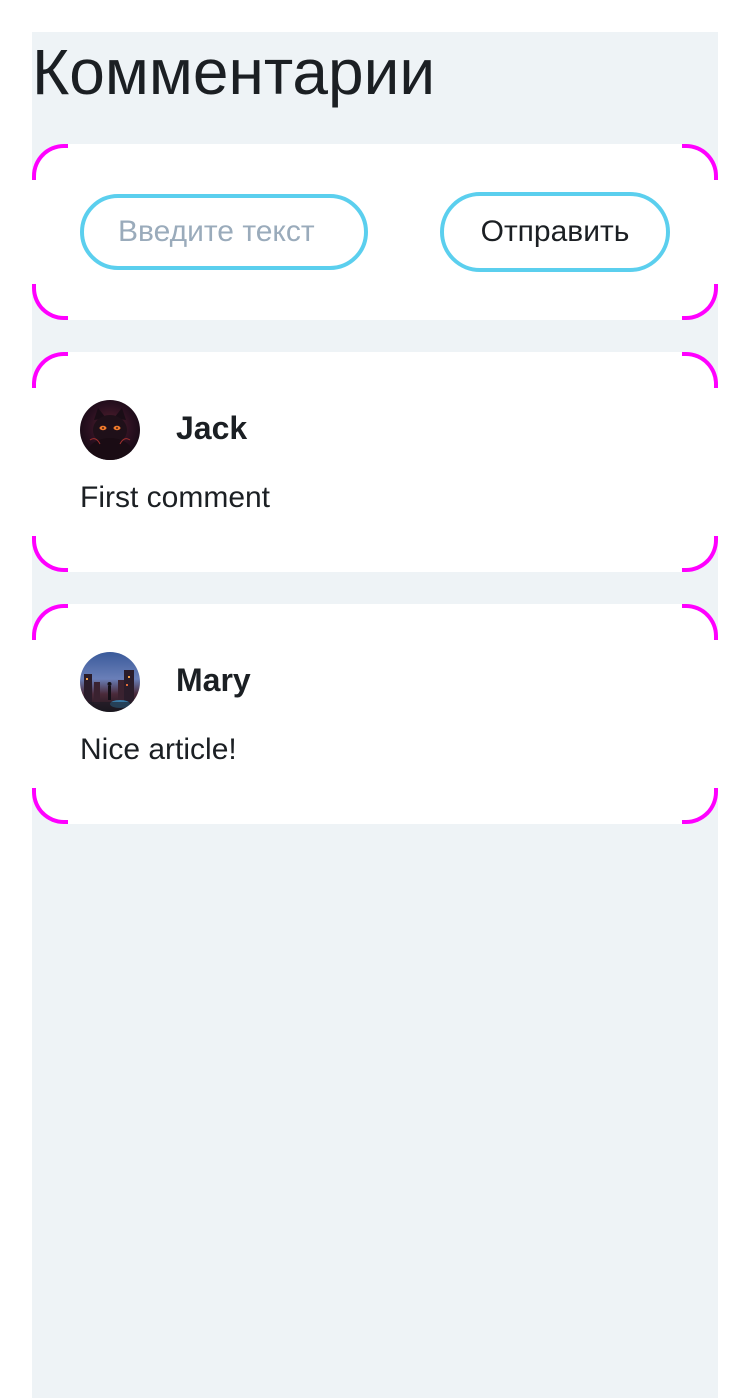 This screenshot has width=750, height=1398. I want to click on comment-card: Mary Nice article!, so click(375, 714).